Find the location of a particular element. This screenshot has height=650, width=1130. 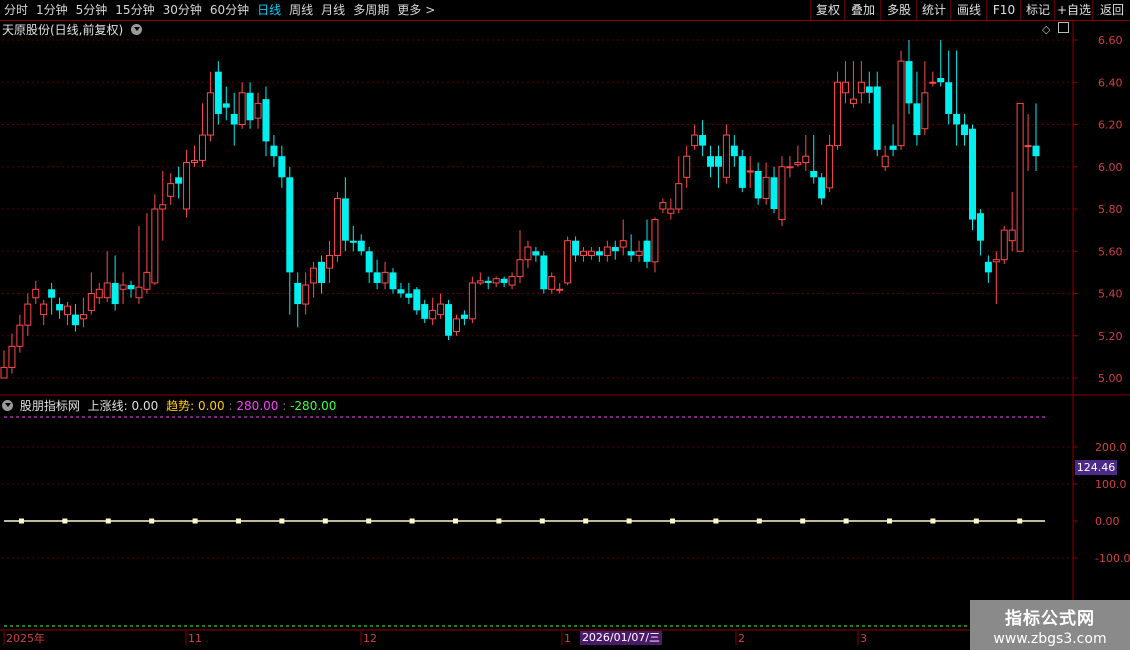

cursor-value-badge: 124.46 is located at coordinates (1096, 467).